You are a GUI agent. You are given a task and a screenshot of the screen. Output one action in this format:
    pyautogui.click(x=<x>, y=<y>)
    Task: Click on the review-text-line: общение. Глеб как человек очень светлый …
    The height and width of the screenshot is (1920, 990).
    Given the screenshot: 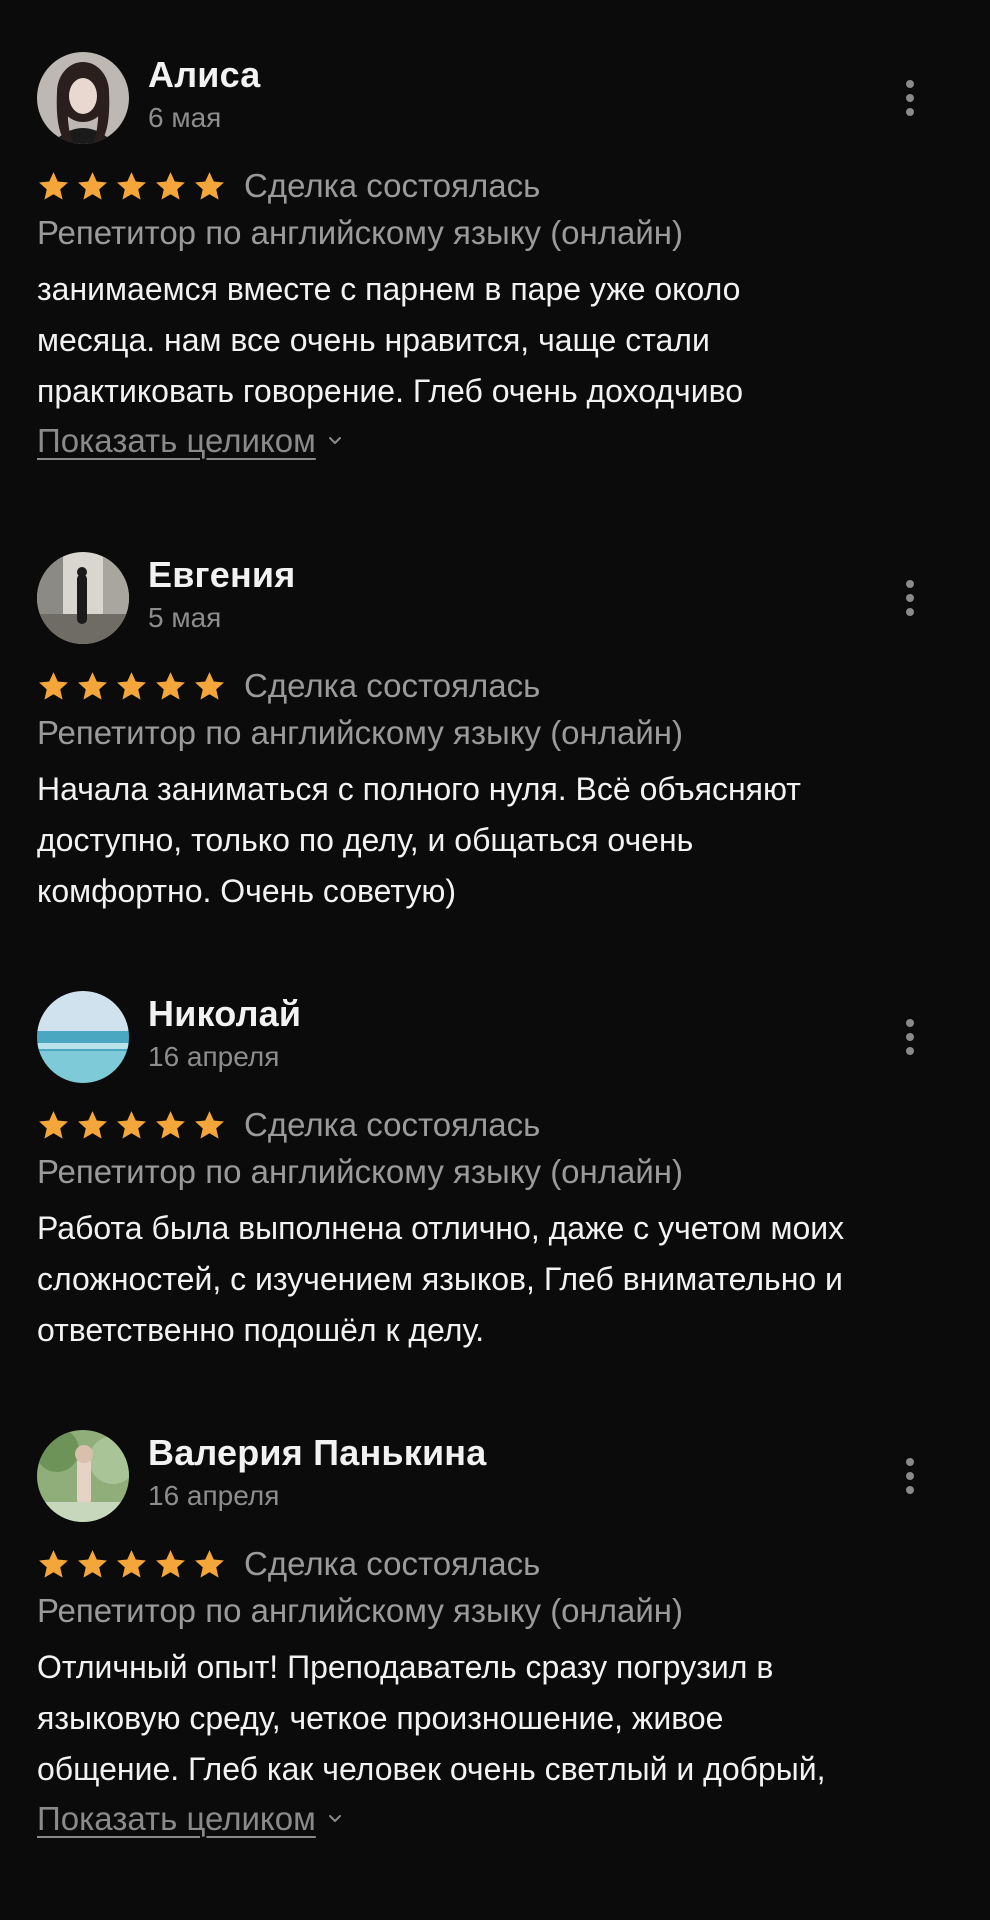 What is the action you would take?
    pyautogui.click(x=431, y=1769)
    